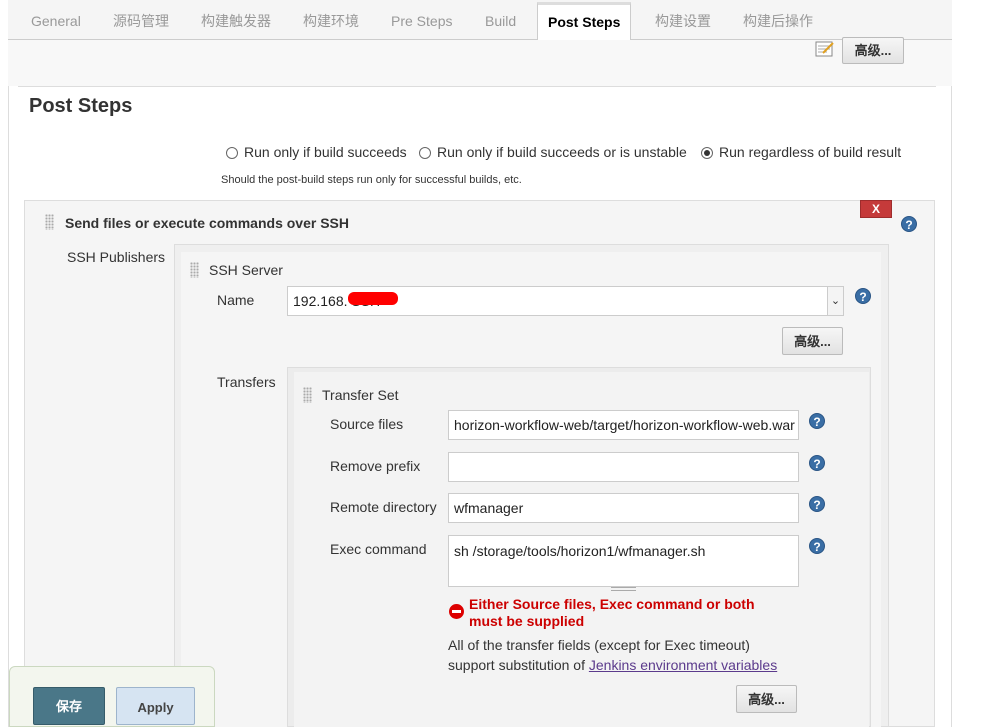 The image size is (985, 728). I want to click on radio-circle-selected, so click(707, 153).